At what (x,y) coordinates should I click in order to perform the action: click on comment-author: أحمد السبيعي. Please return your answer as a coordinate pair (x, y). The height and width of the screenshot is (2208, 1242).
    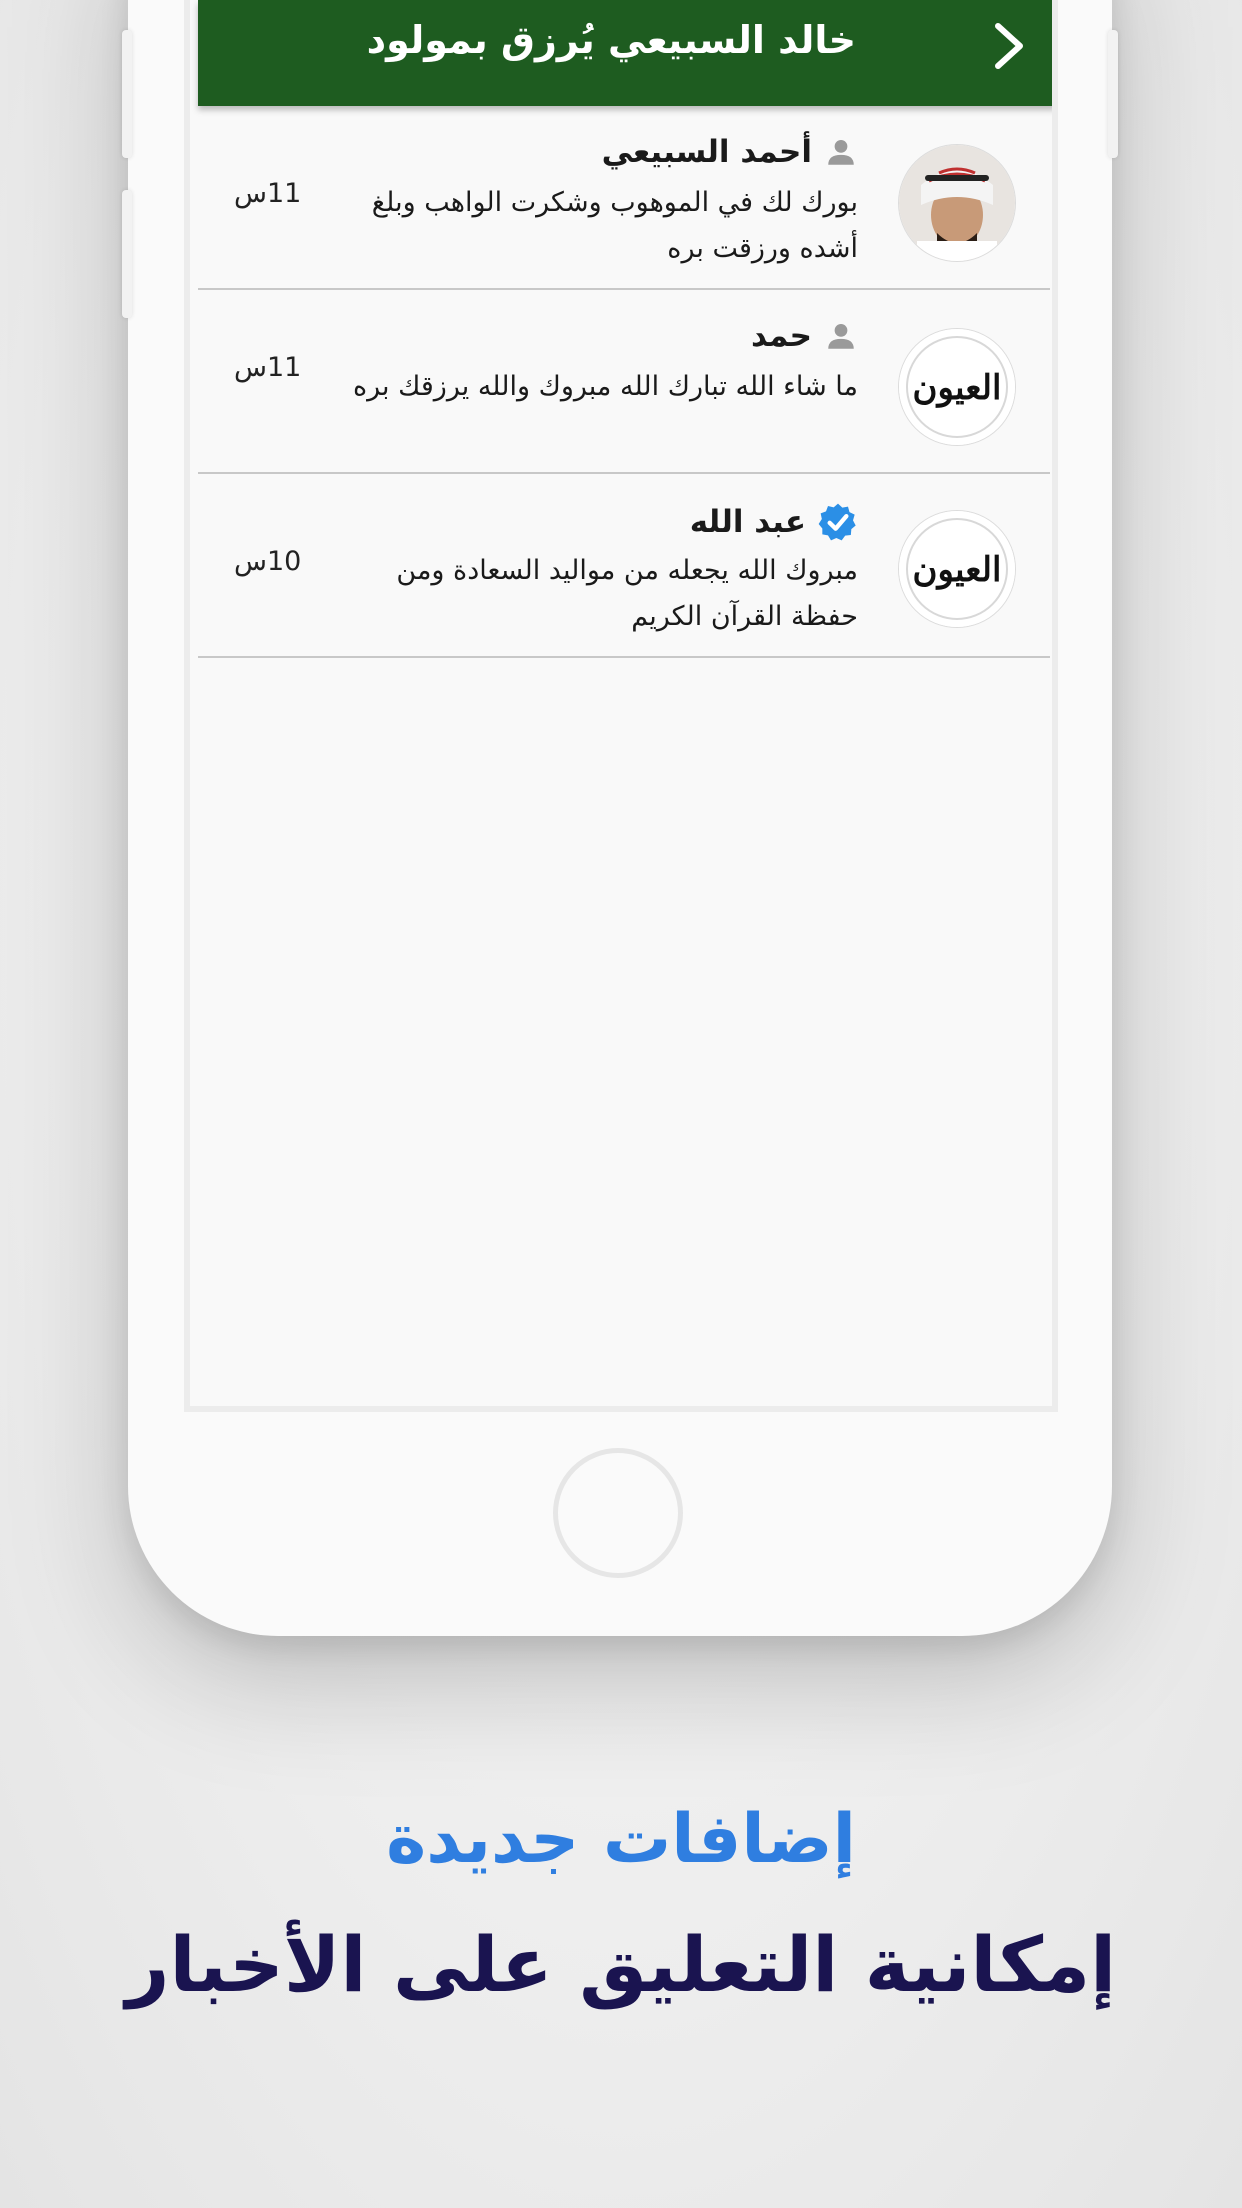
    Looking at the image, I should click on (707, 152).